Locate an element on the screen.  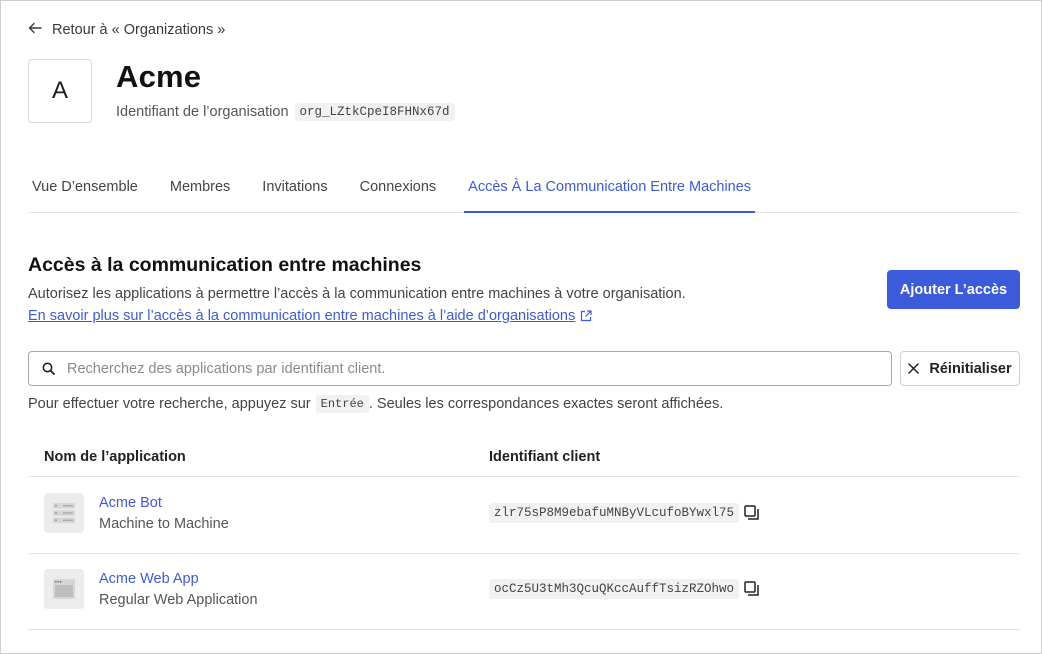
server-icon is located at coordinates (64, 513).